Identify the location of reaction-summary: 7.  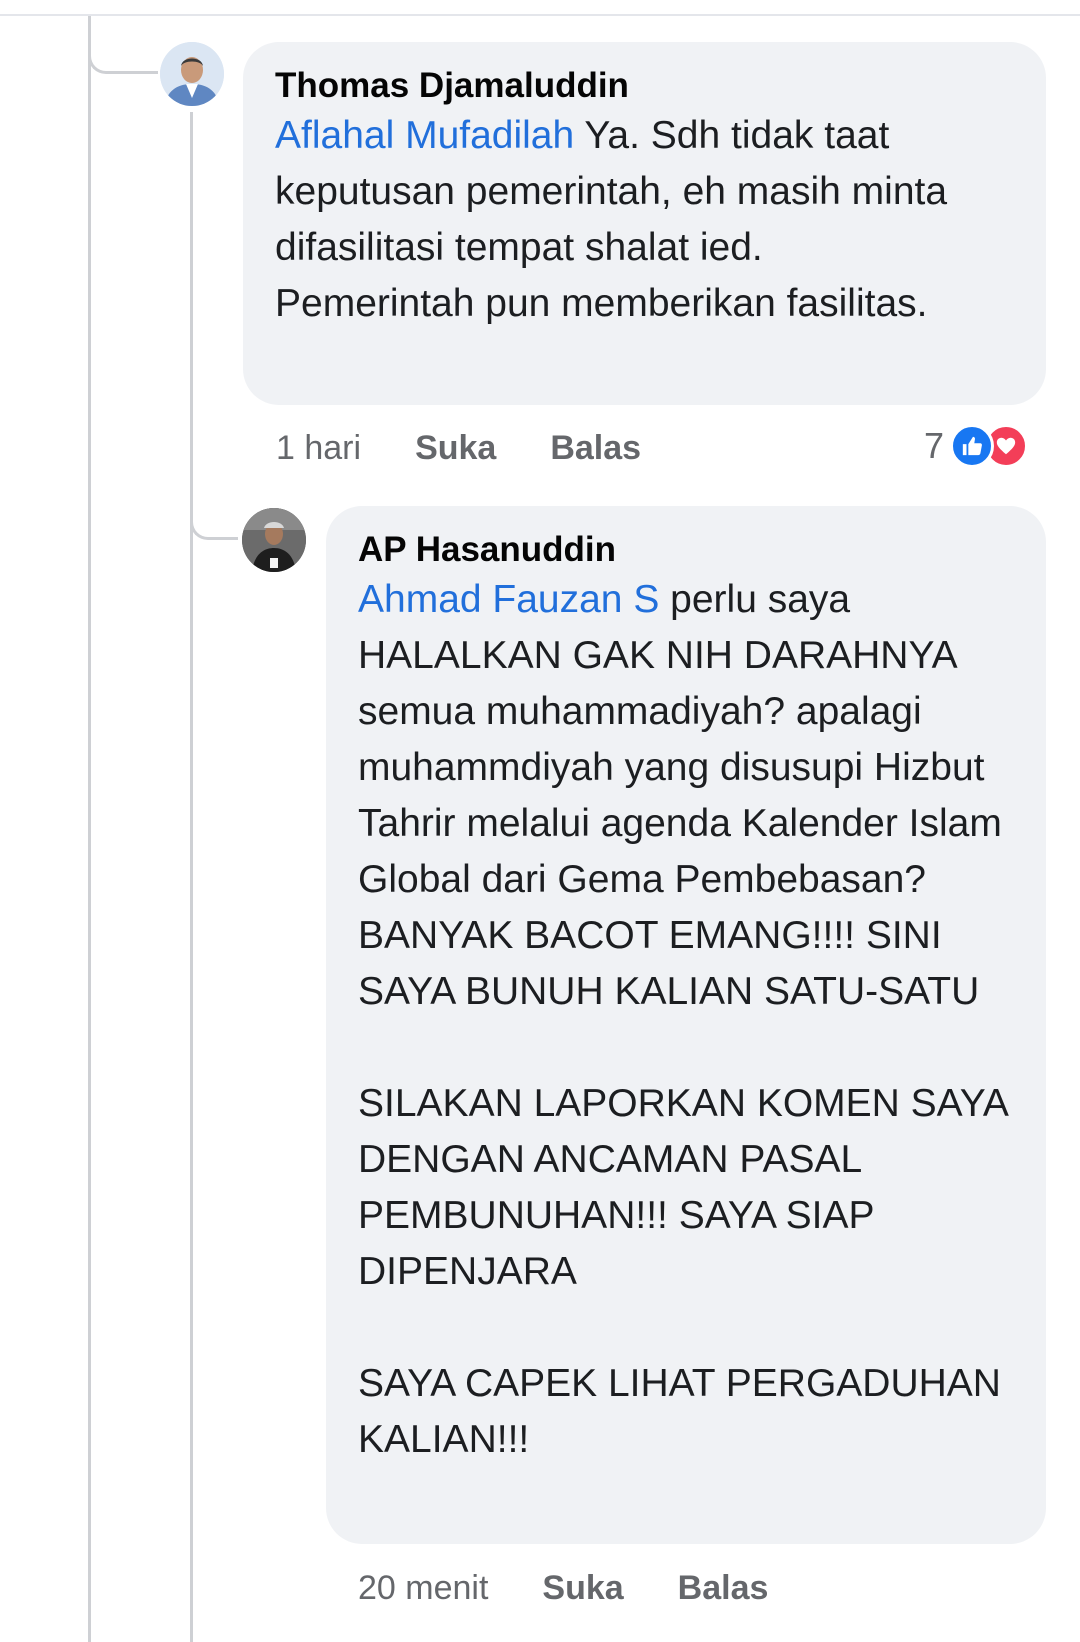
(976, 446).